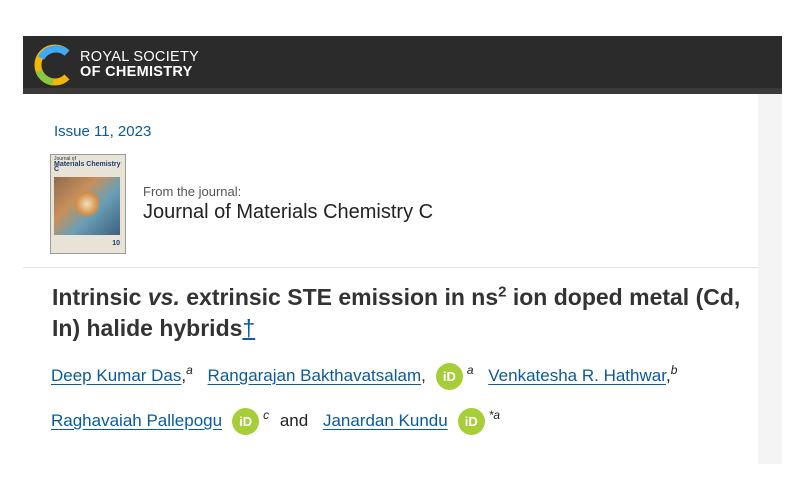 The width and height of the screenshot is (800, 500). What do you see at coordinates (116, 243) in the screenshot?
I see `cover-number: 10` at bounding box center [116, 243].